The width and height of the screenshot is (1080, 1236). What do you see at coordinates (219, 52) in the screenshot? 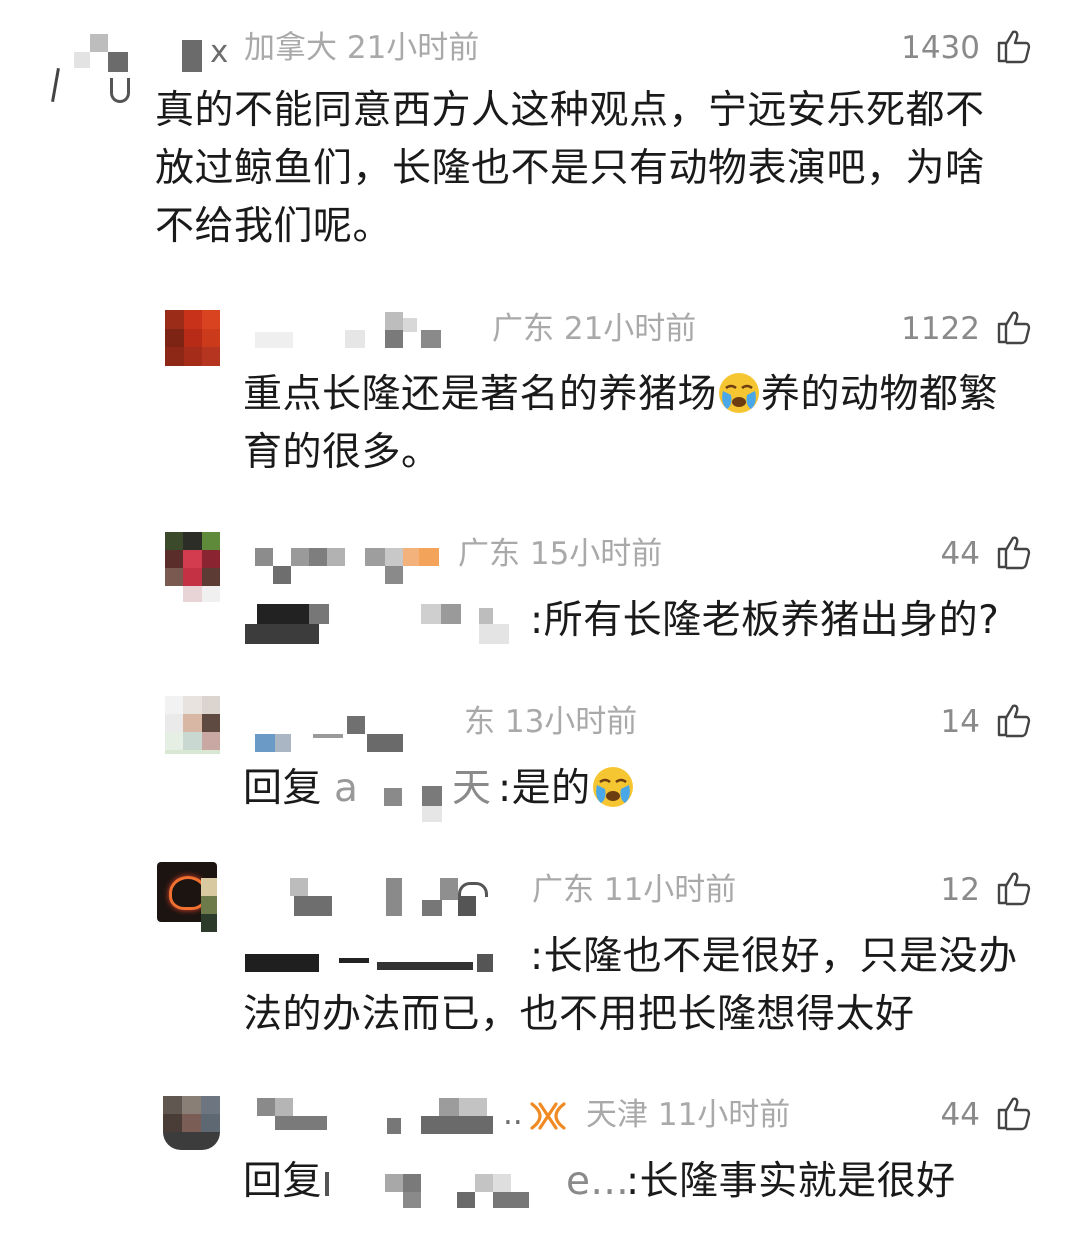
I see `username-suffix: x` at bounding box center [219, 52].